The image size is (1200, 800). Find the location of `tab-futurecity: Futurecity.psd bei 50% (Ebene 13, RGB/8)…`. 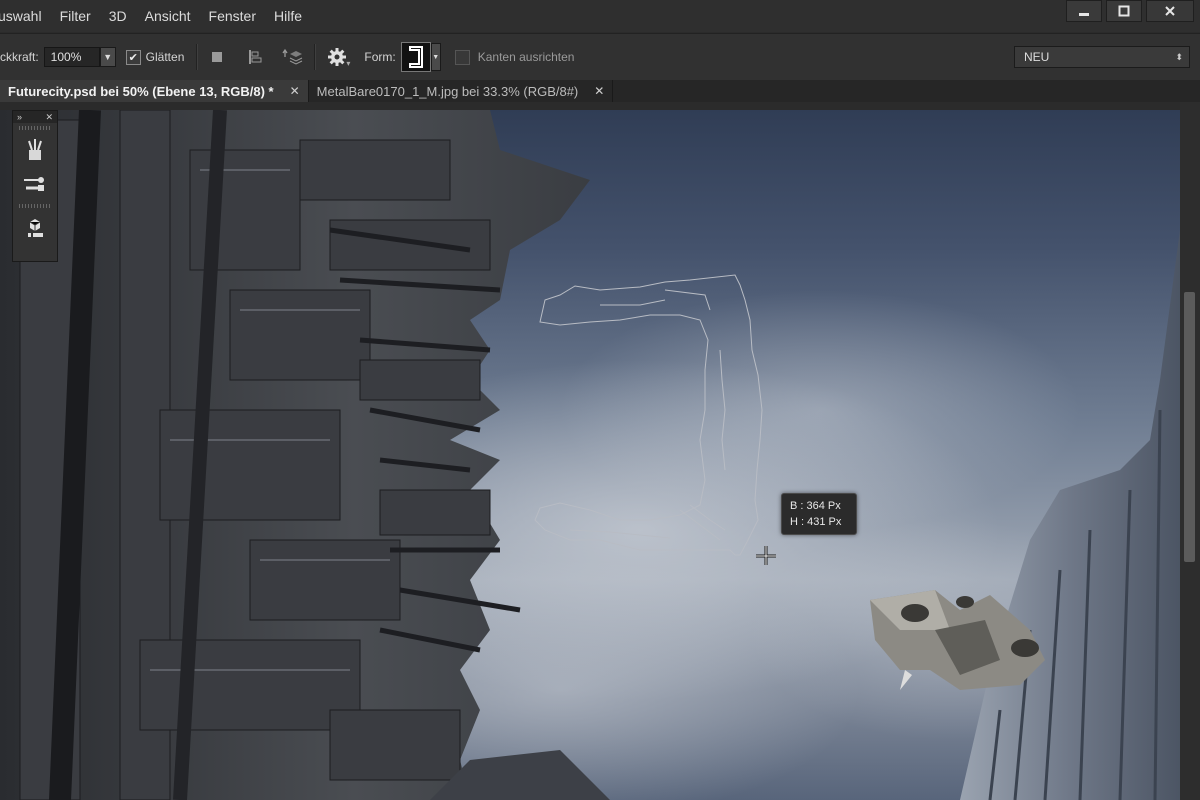

tab-futurecity: Futurecity.psd bei 50% (Ebene 13, RGB/8)… is located at coordinates (154, 91).